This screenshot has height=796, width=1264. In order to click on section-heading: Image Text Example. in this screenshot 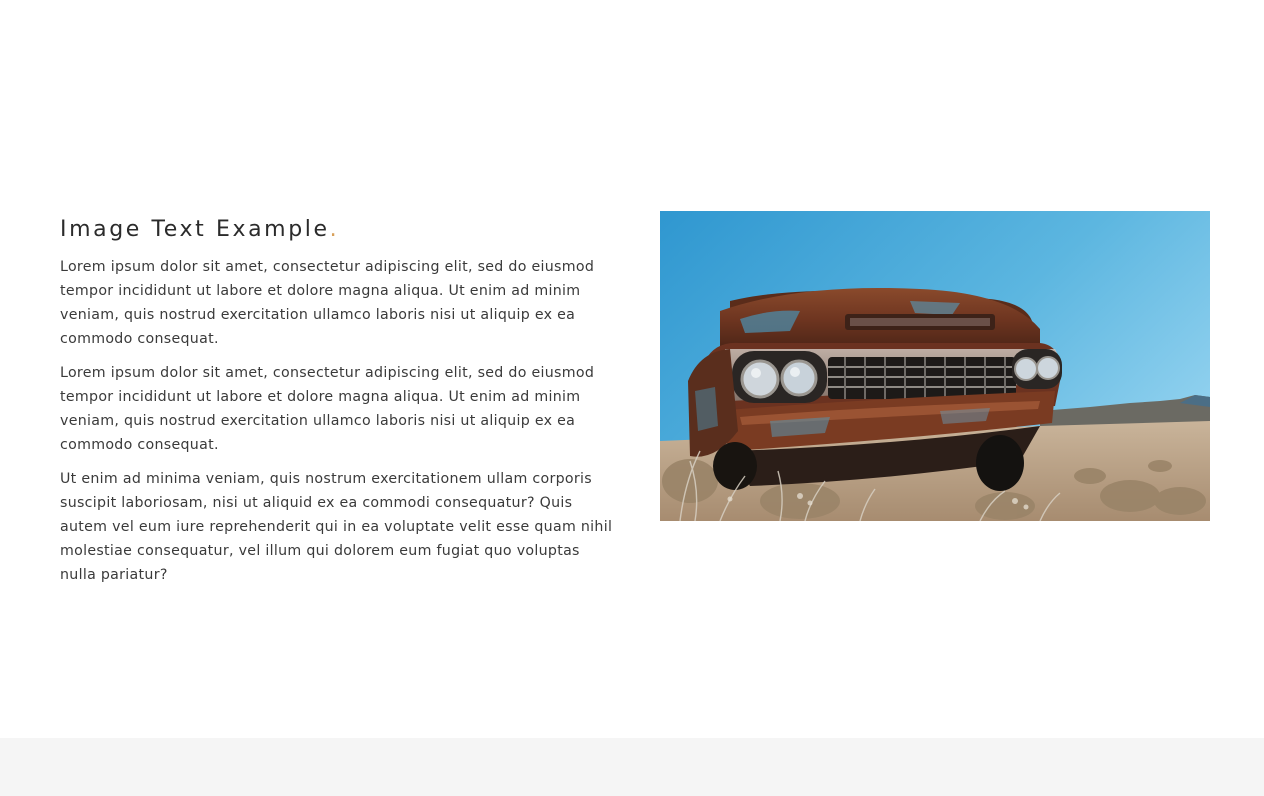, I will do `click(340, 230)`.